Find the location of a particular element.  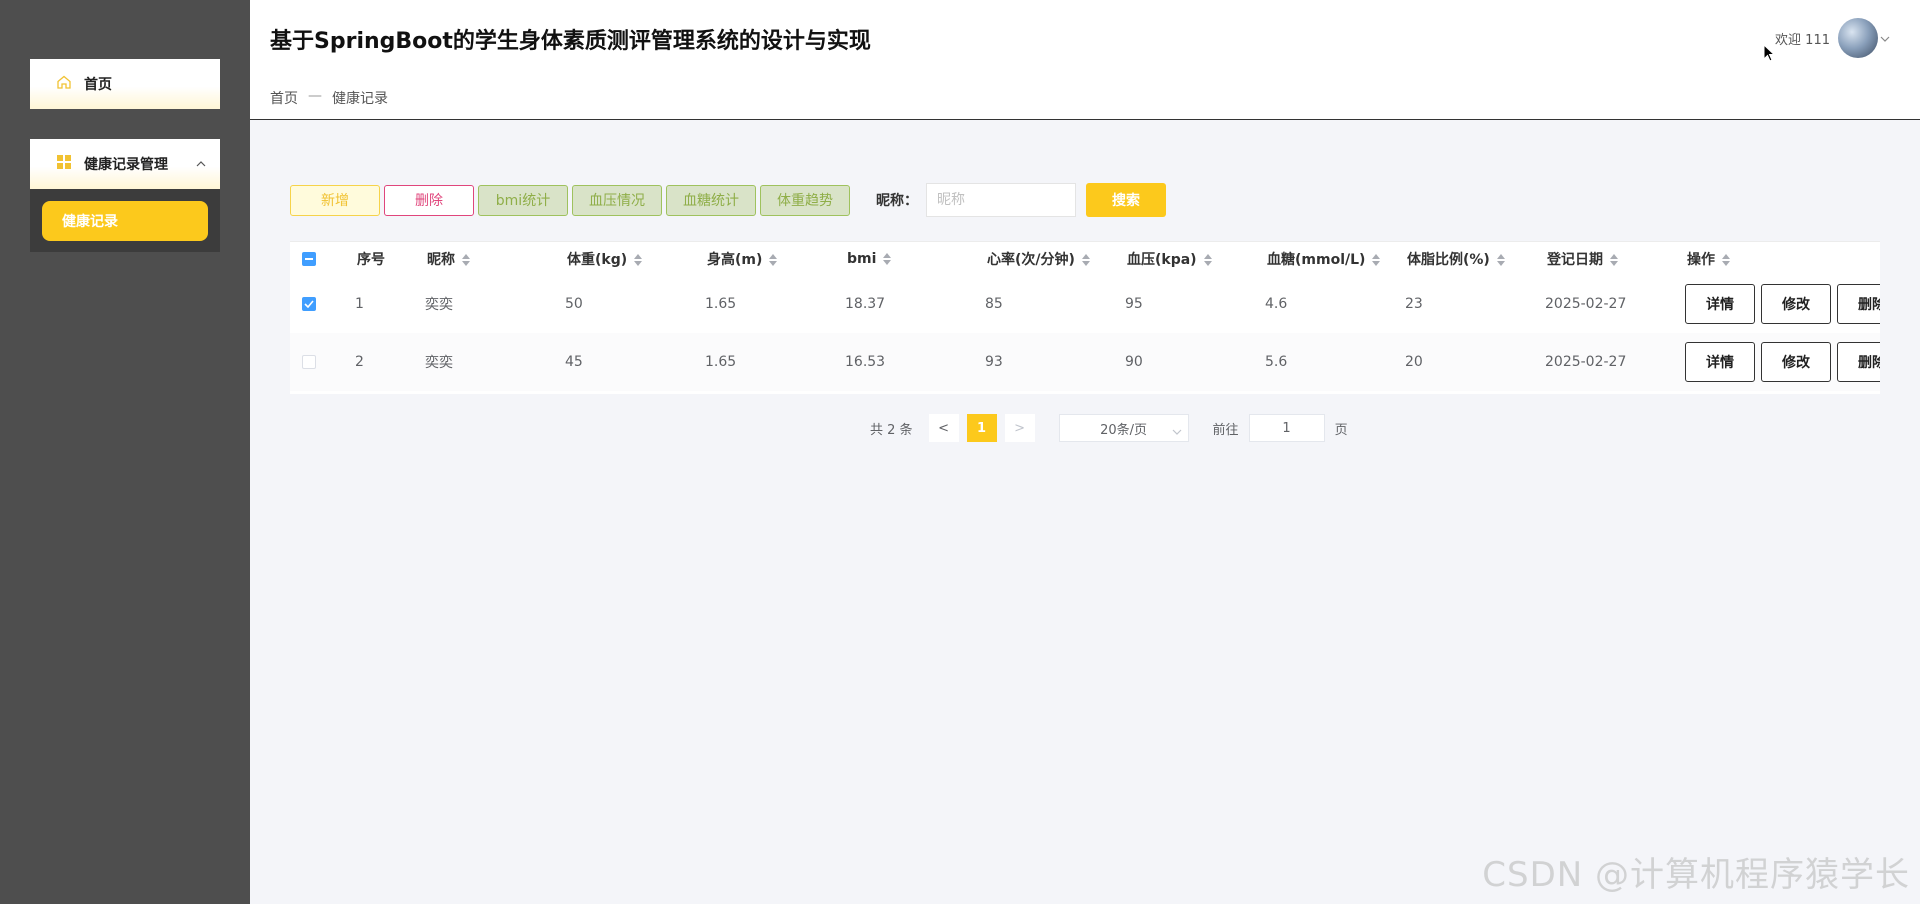

delete-button: 删除 is located at coordinates (429, 200).